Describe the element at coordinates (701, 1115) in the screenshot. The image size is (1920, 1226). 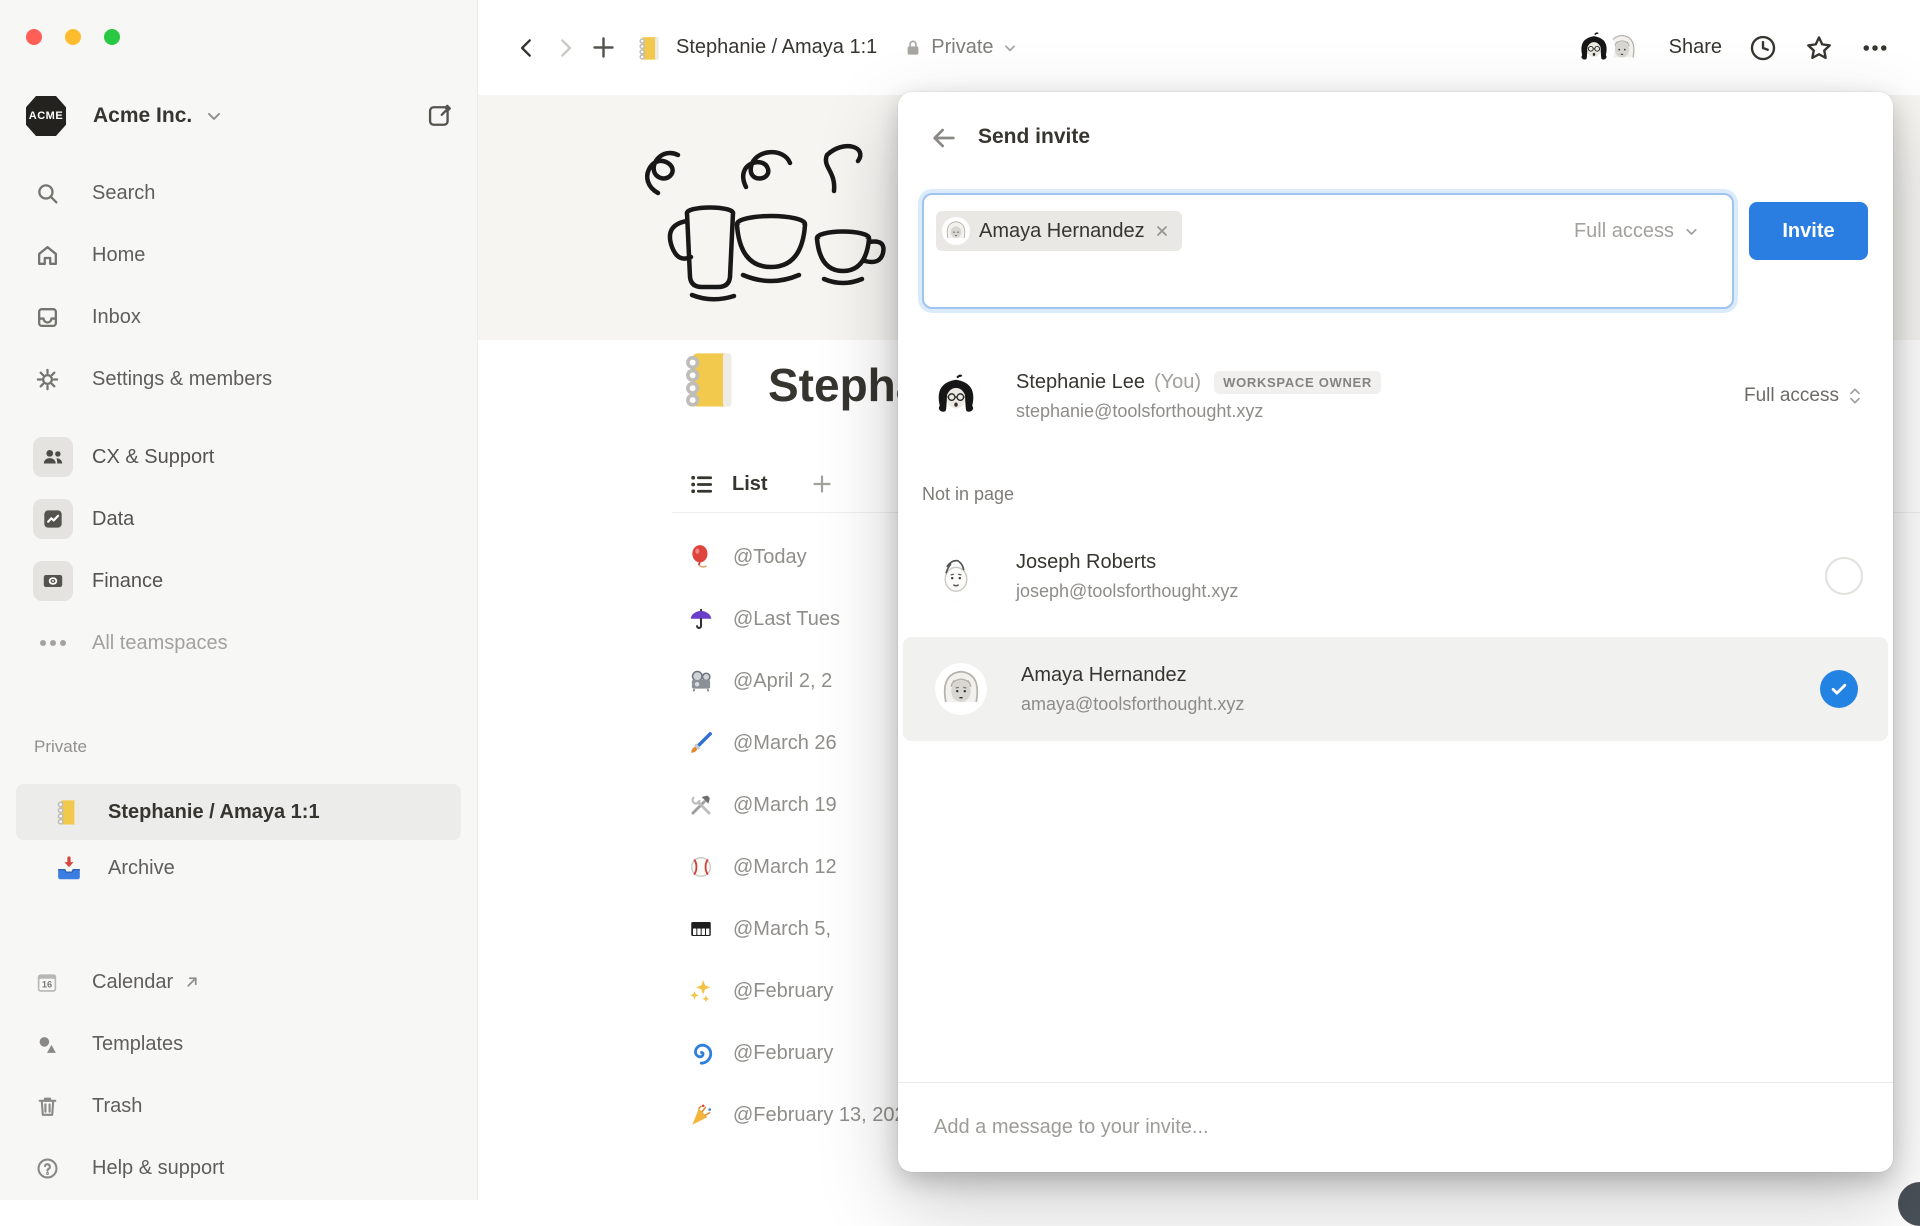
I see `party-popper-emoji` at that location.